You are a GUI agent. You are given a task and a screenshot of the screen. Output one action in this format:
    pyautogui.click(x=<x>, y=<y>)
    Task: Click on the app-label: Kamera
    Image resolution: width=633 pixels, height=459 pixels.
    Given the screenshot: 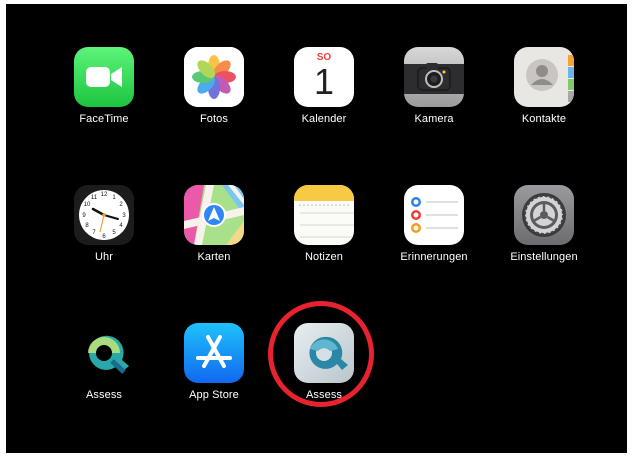 What is the action you would take?
    pyautogui.click(x=434, y=119)
    